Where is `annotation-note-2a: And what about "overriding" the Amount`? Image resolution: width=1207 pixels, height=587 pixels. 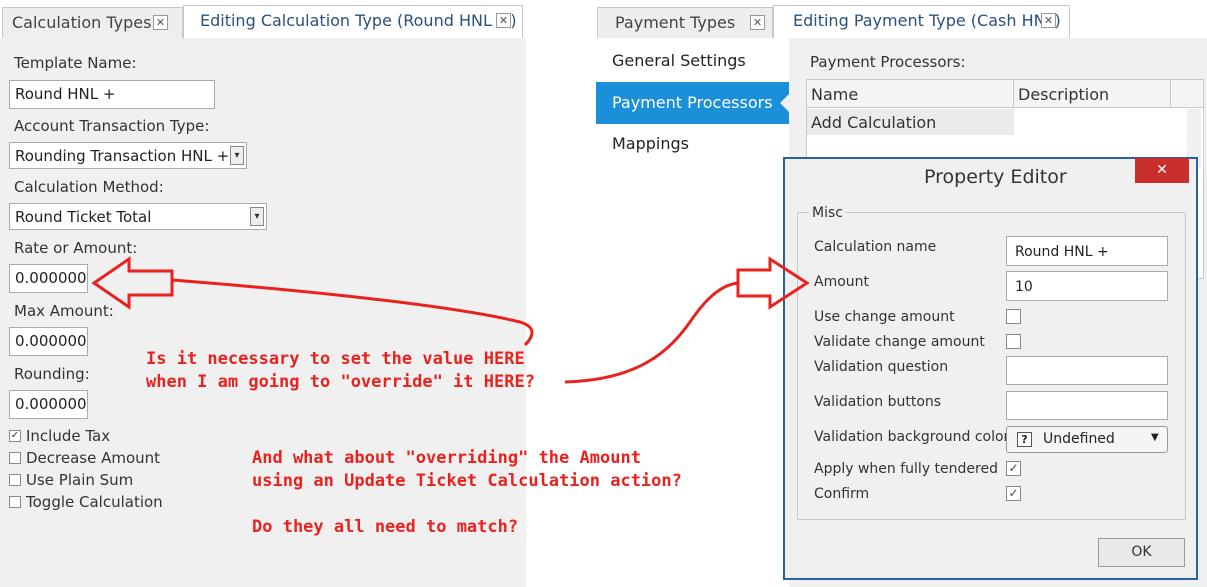
annotation-note-2a: And what about "overriding" the Amount is located at coordinates (446, 458).